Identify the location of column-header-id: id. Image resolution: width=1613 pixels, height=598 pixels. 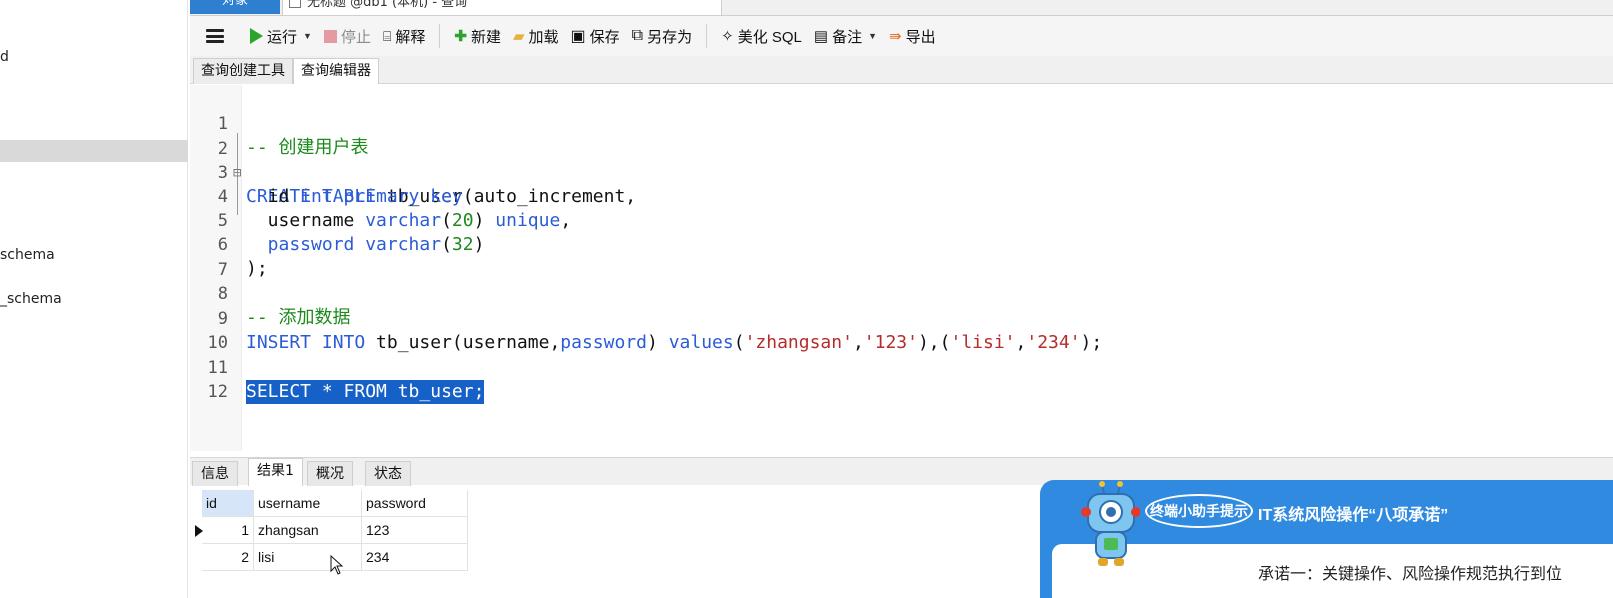
(228, 503).